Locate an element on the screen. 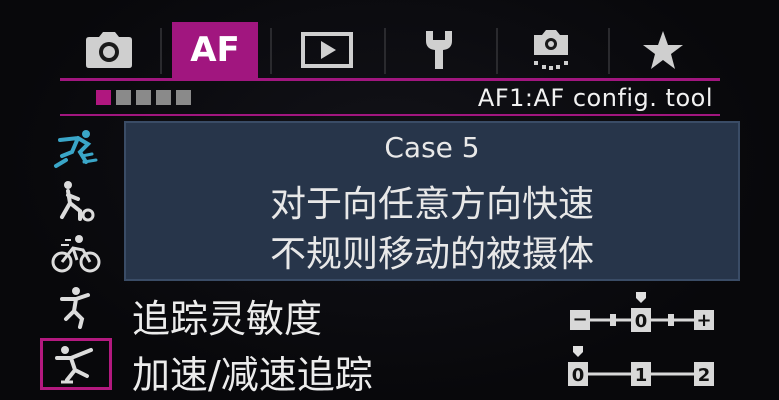 This screenshot has height=400, width=779. menu-tab-bar: AF is located at coordinates (390, 50).